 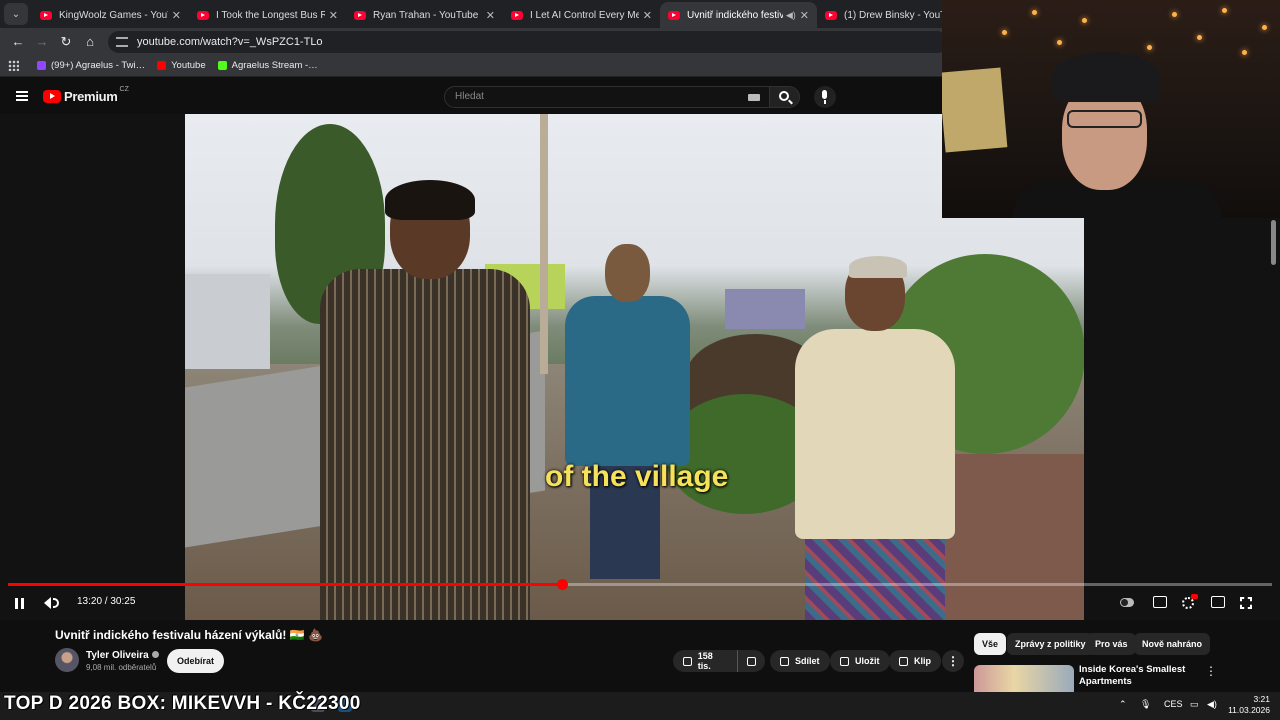 I want to click on avatar, so click(x=67, y=660).